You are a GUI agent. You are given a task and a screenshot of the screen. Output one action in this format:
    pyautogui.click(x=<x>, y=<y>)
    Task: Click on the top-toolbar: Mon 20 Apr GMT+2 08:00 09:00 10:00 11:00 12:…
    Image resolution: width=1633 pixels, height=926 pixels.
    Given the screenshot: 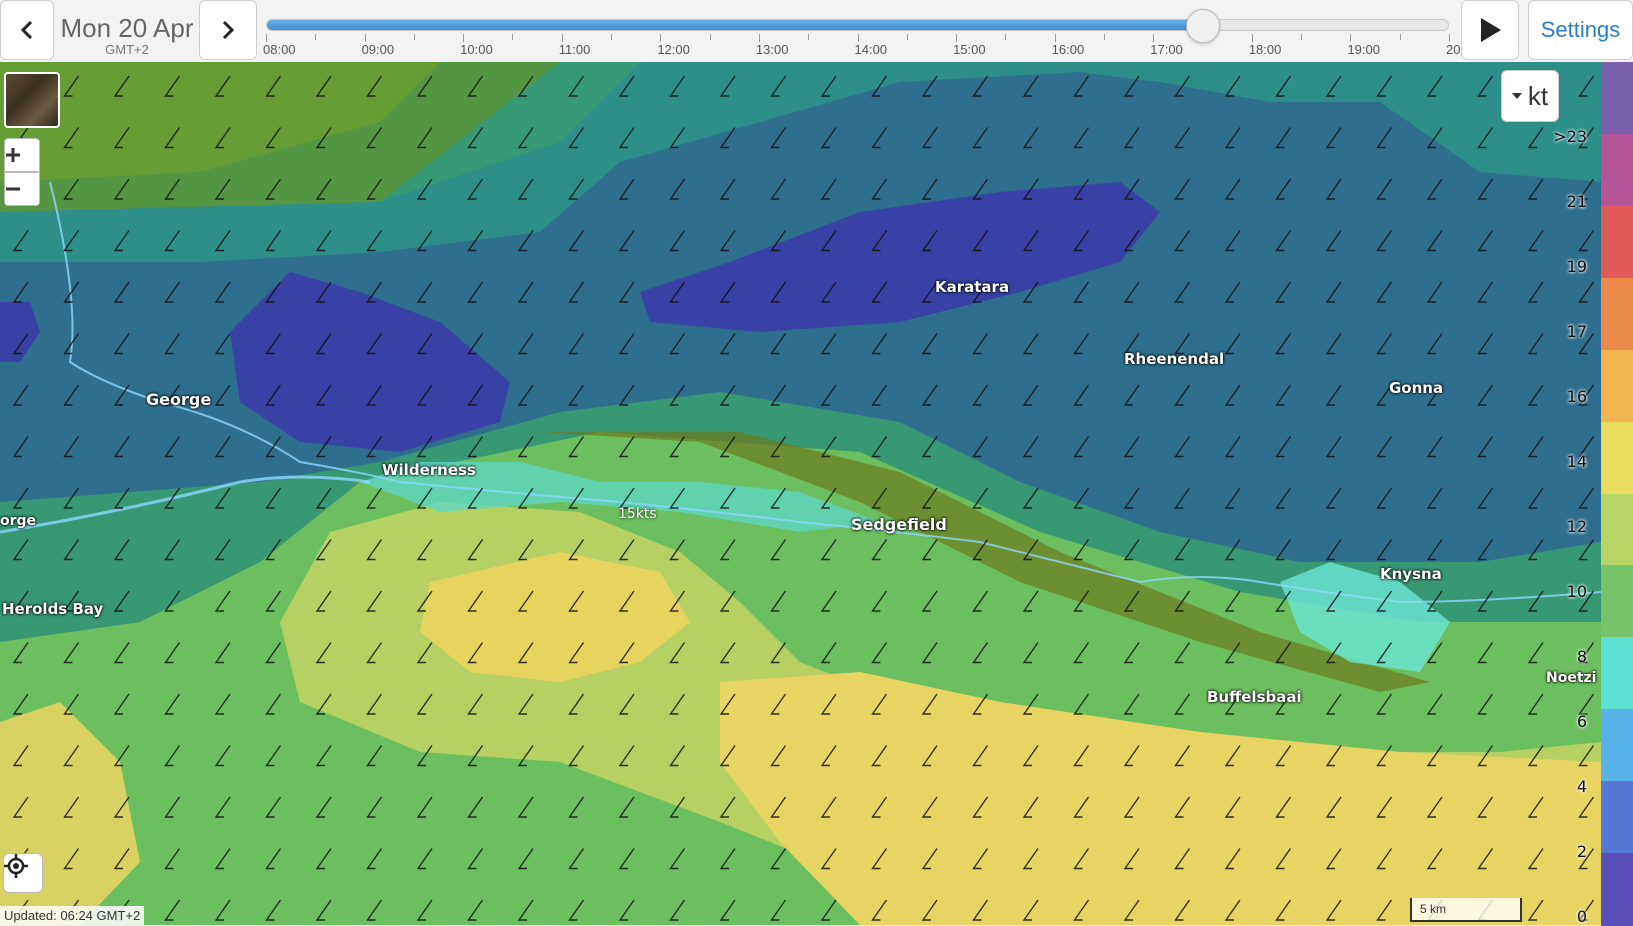 What is the action you would take?
    pyautogui.click(x=816, y=31)
    